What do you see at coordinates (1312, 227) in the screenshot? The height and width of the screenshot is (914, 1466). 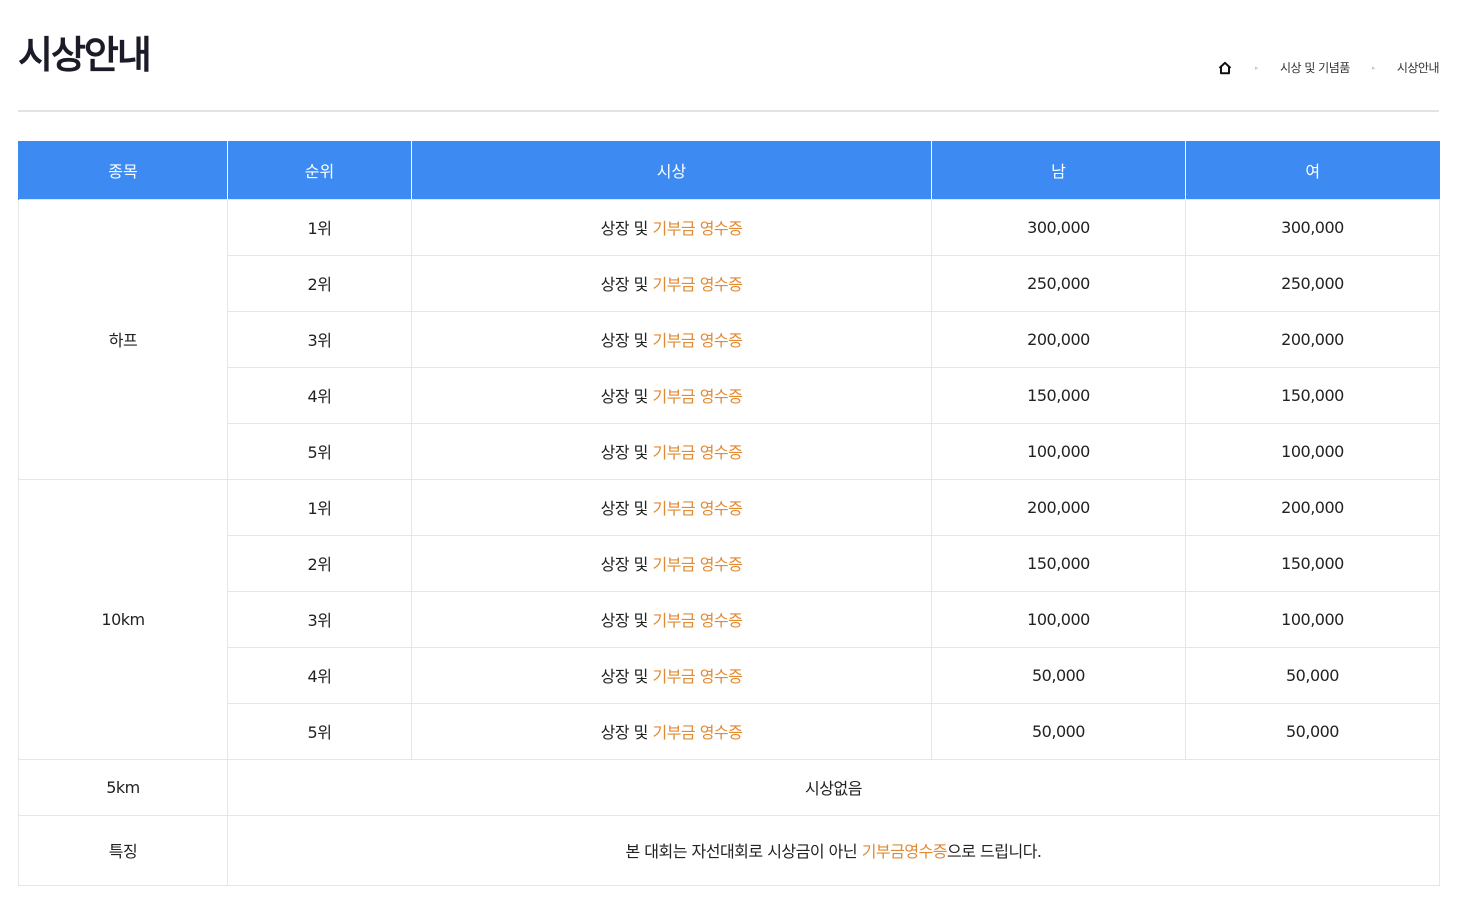 I see `female-prize-cell: 300,000` at bounding box center [1312, 227].